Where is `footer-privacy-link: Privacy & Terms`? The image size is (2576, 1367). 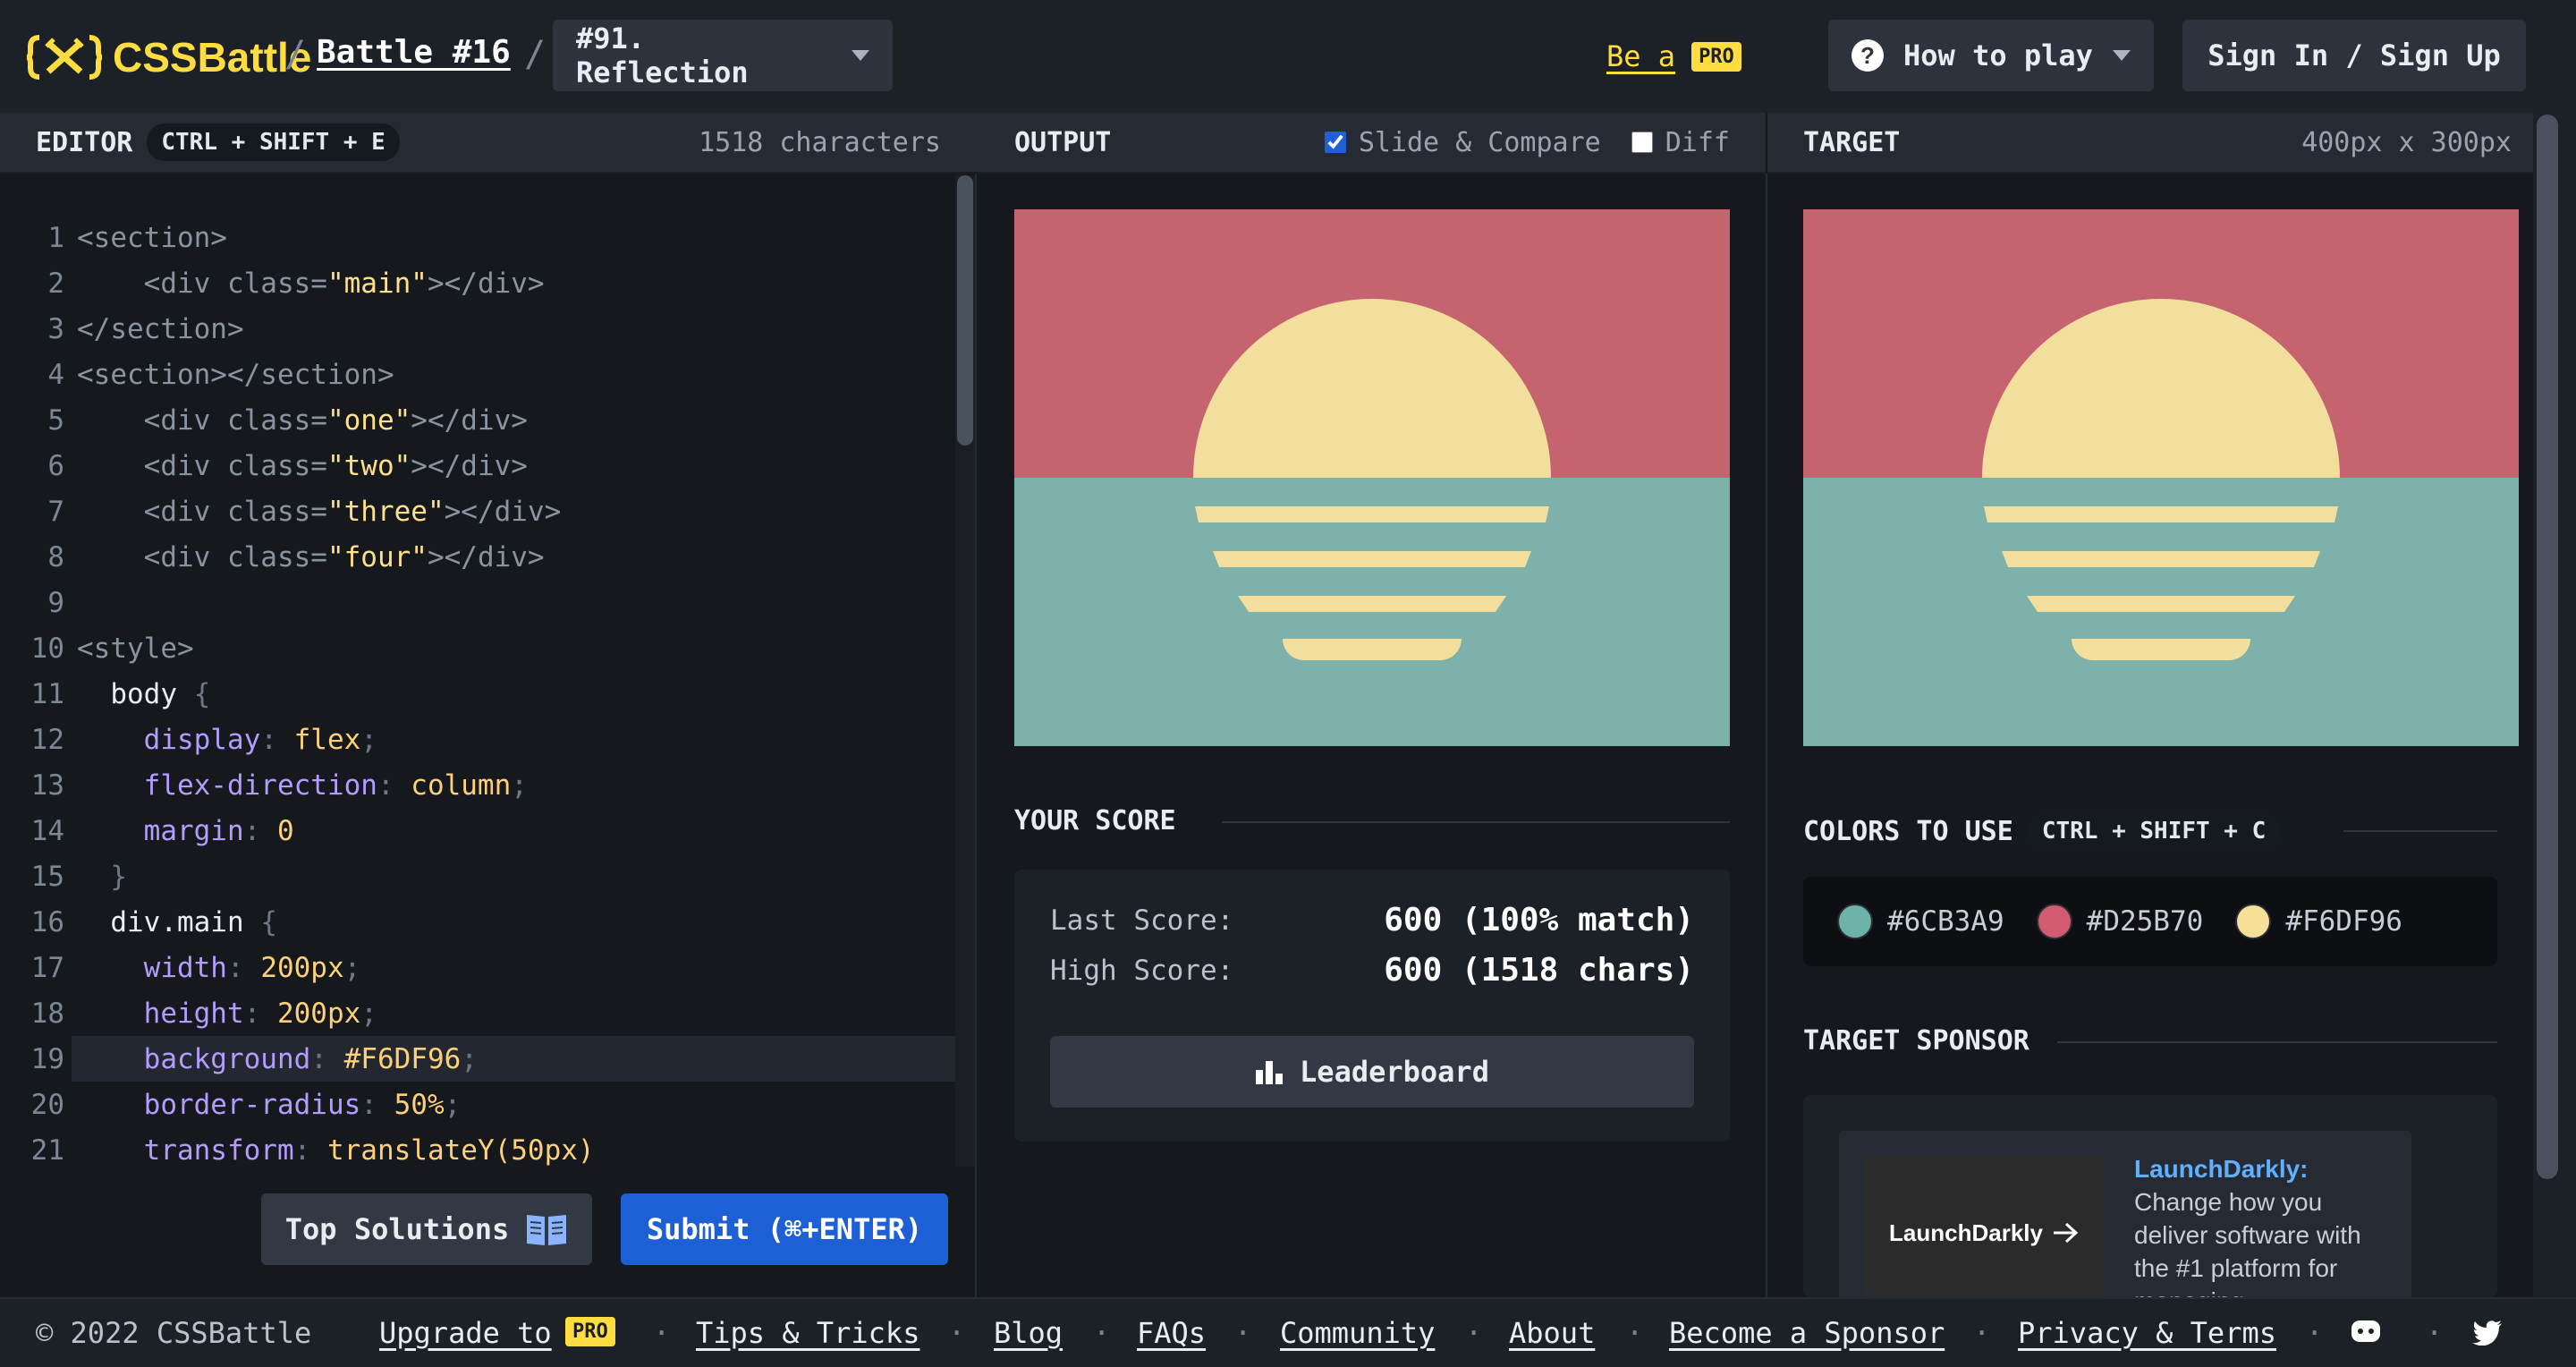 footer-privacy-link: Privacy & Terms is located at coordinates (2147, 1333).